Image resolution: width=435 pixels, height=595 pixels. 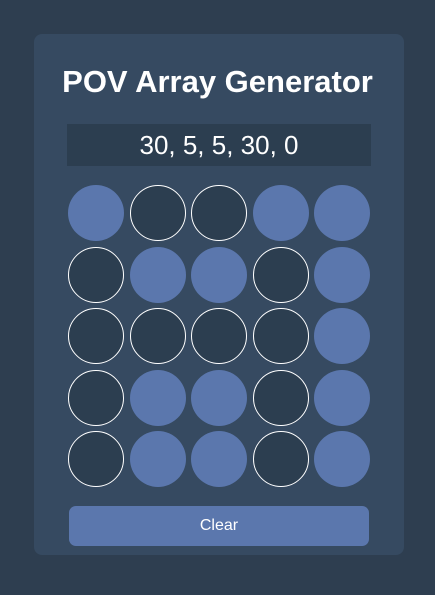 What do you see at coordinates (219, 526) in the screenshot?
I see `clear-button: Clear` at bounding box center [219, 526].